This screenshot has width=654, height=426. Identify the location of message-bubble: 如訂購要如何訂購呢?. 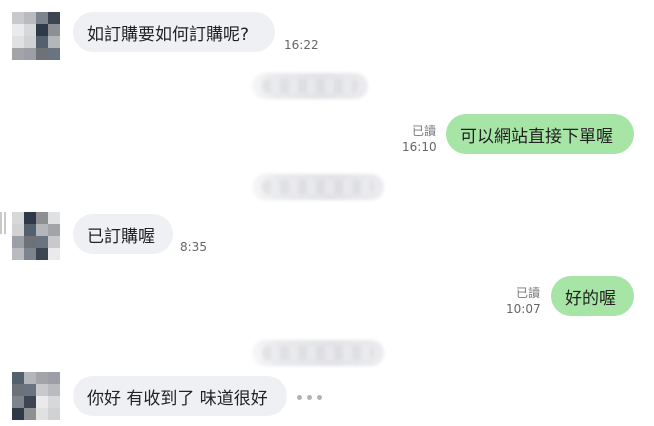
(174, 32).